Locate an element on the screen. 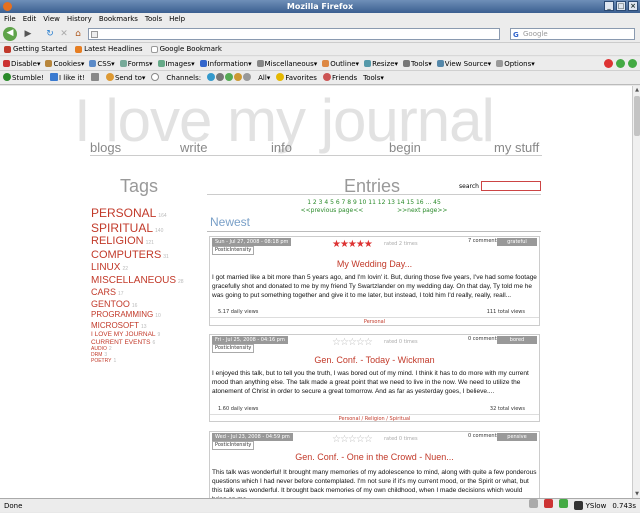 Image resolution: width=640 pixels, height=513 pixels. tag-link: Spiritual 140 is located at coordinates (146, 228).